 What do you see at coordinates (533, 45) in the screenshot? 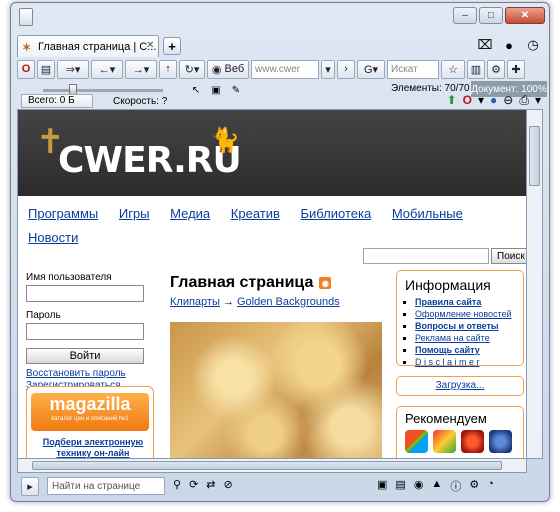
I see `clock-icon: ◷` at bounding box center [533, 45].